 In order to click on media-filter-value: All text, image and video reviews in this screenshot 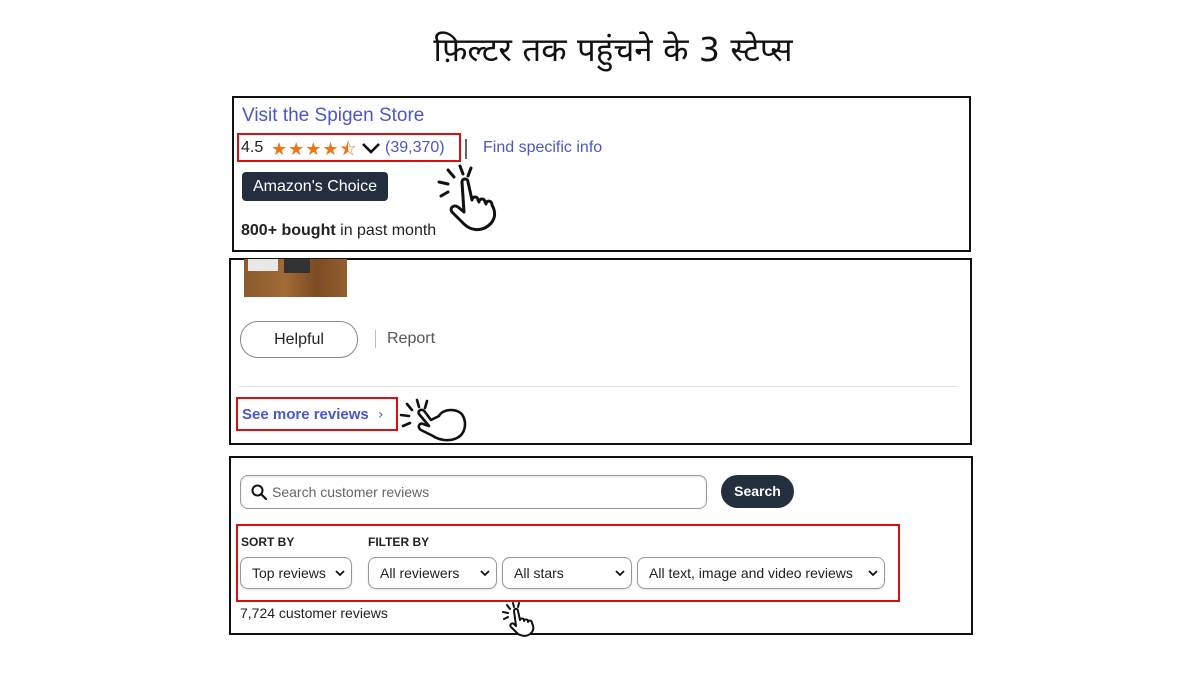, I will do `click(751, 573)`.